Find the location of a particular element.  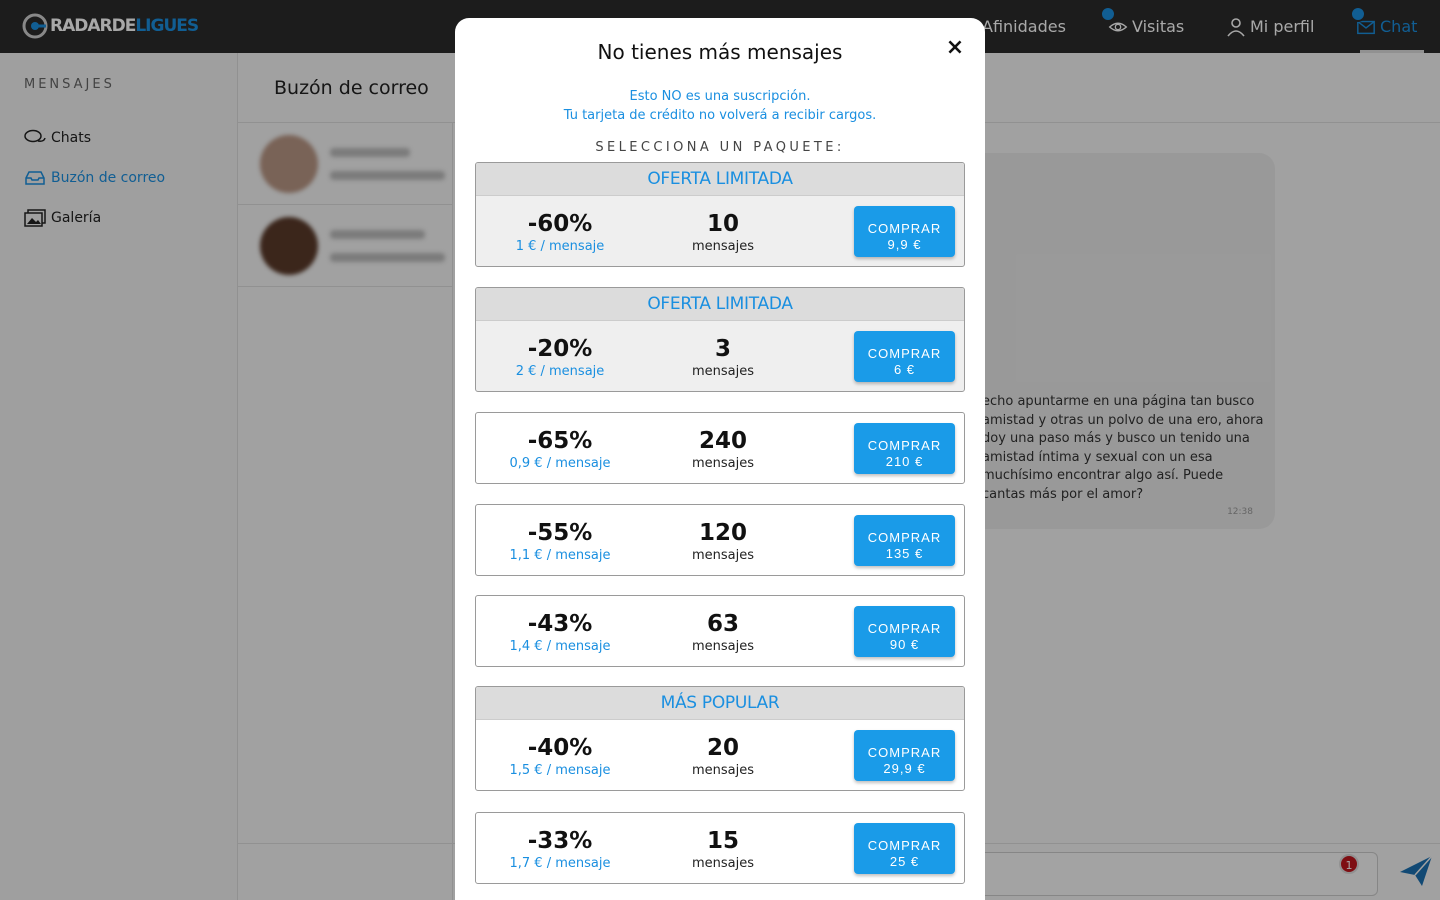

package-discount: -33% is located at coordinates (560, 841).